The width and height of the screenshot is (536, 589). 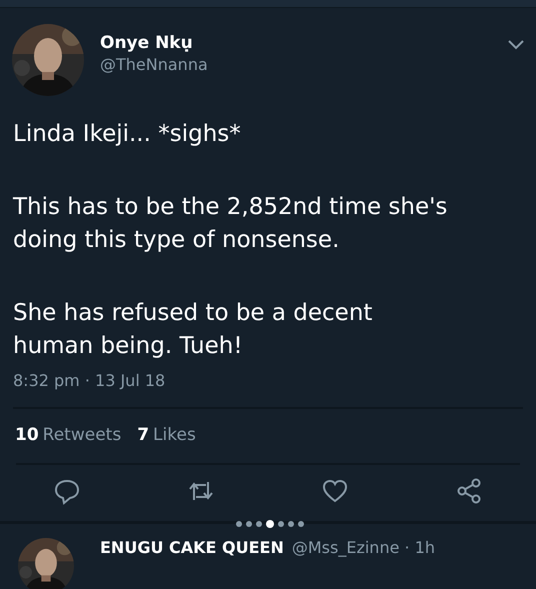 What do you see at coordinates (230, 224) in the screenshot?
I see `tweet-text: This has to be the 2,852nd time she's doing this type of nonsense.` at bounding box center [230, 224].